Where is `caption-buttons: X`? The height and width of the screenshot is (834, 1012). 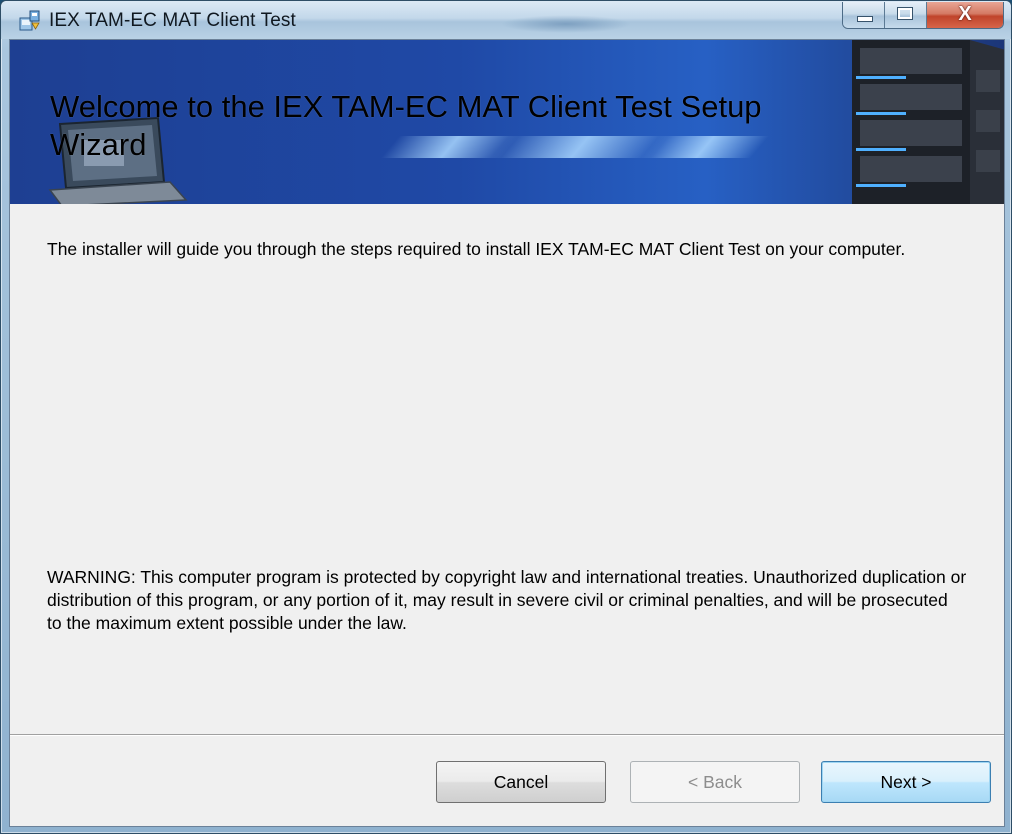
caption-buttons: X is located at coordinates (923, 15).